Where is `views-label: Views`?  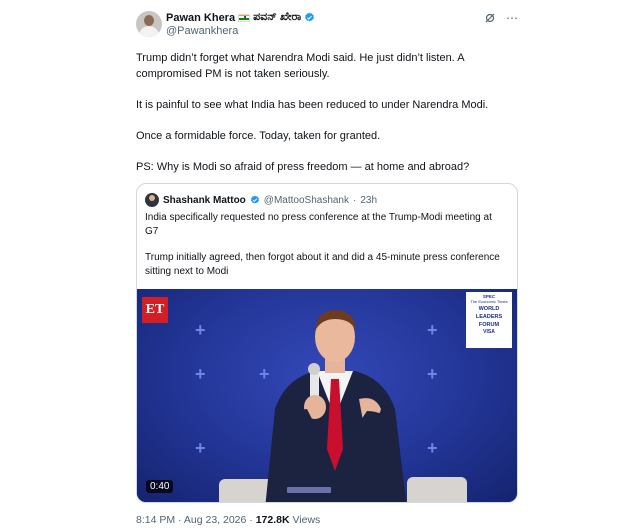
views-label: Views is located at coordinates (306, 520).